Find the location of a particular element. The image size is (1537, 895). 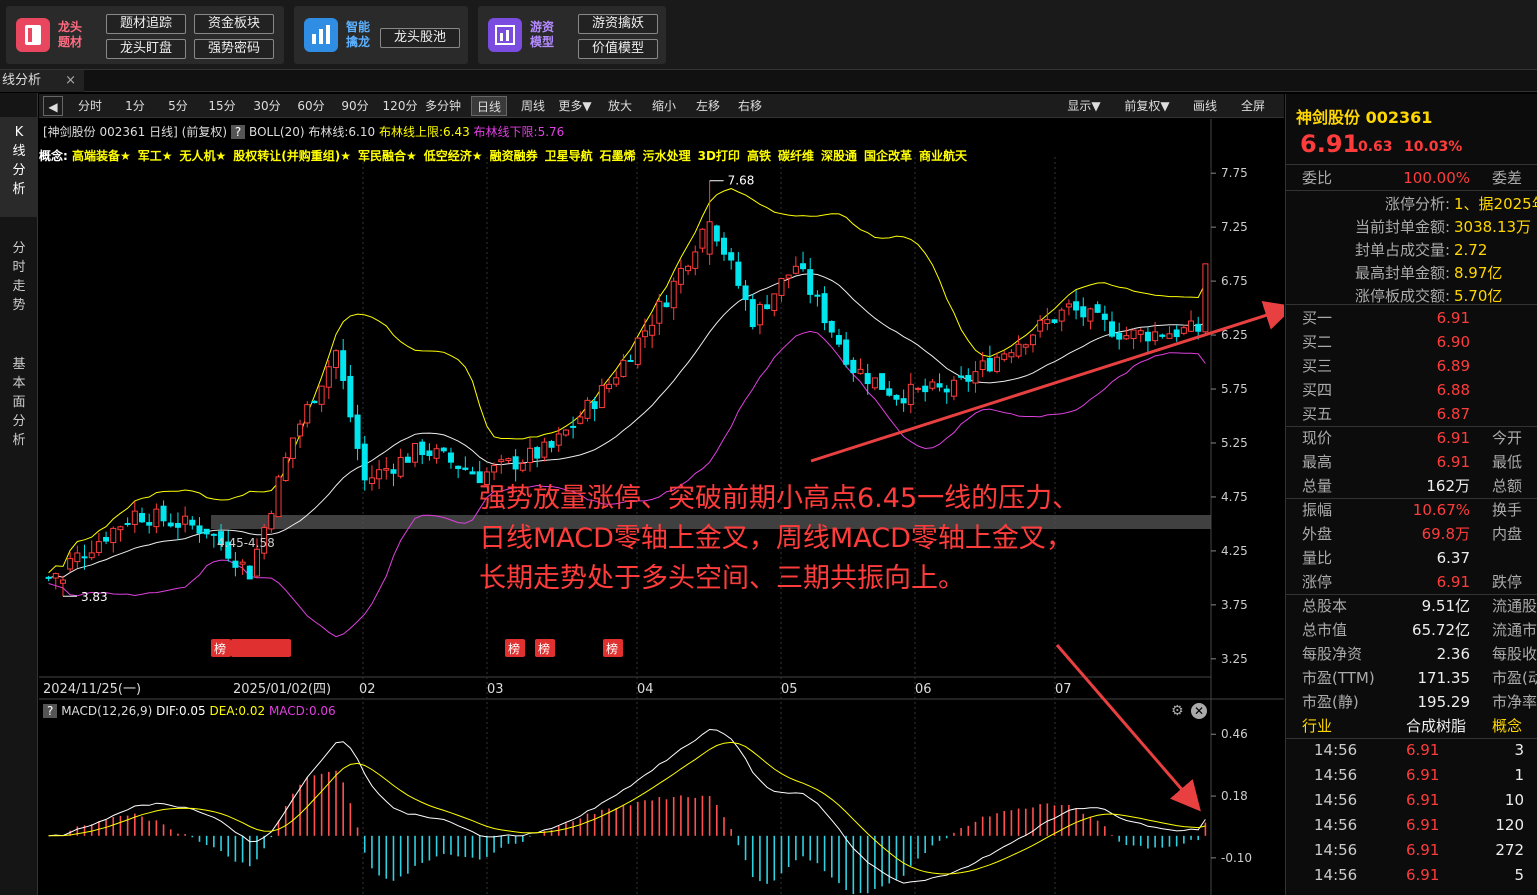

adjust-button: 前复权▼ is located at coordinates (1147, 106).